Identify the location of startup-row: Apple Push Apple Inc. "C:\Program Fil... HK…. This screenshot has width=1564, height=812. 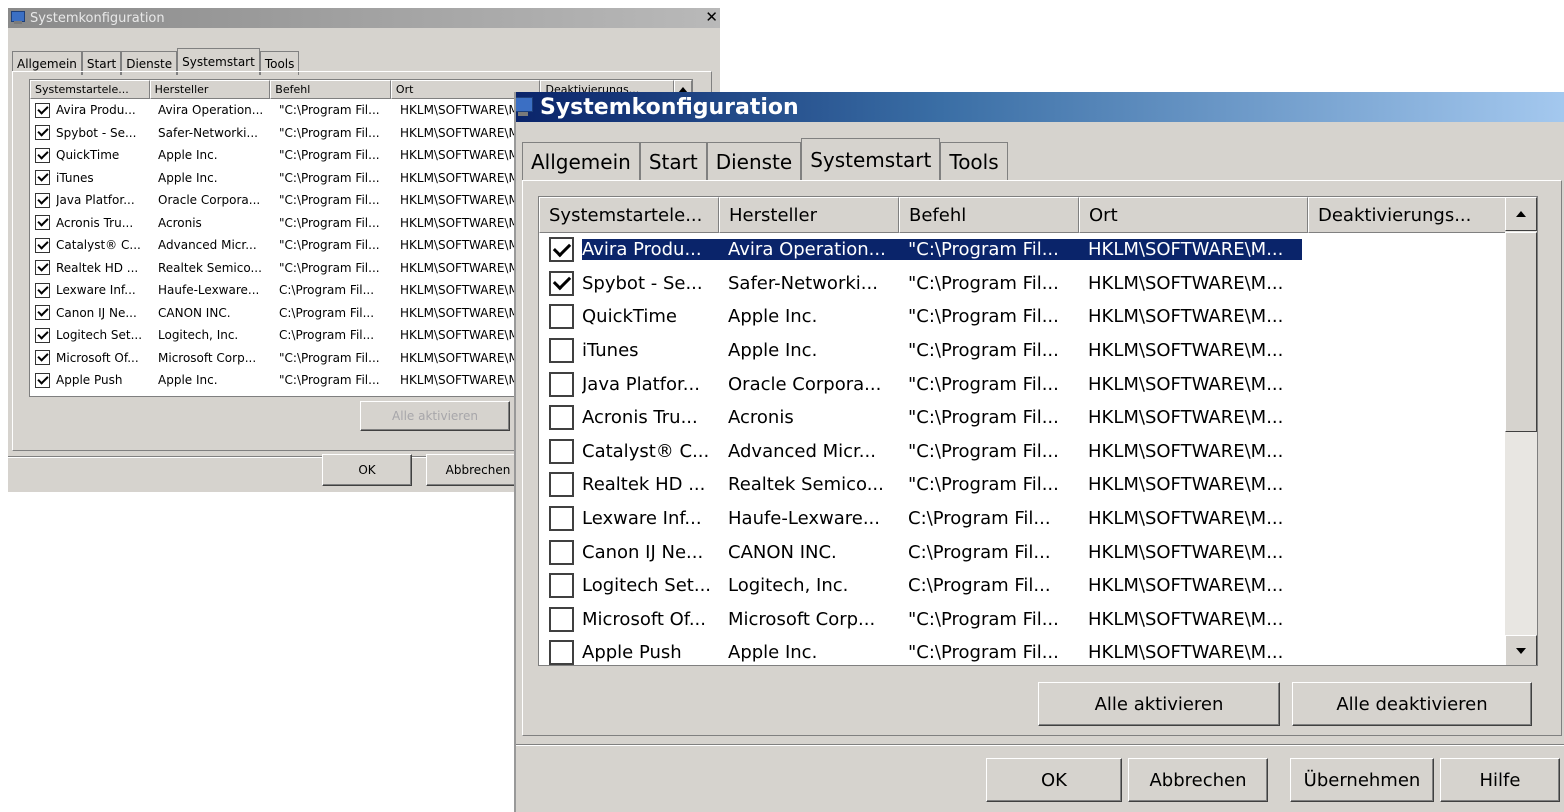
(1038, 650).